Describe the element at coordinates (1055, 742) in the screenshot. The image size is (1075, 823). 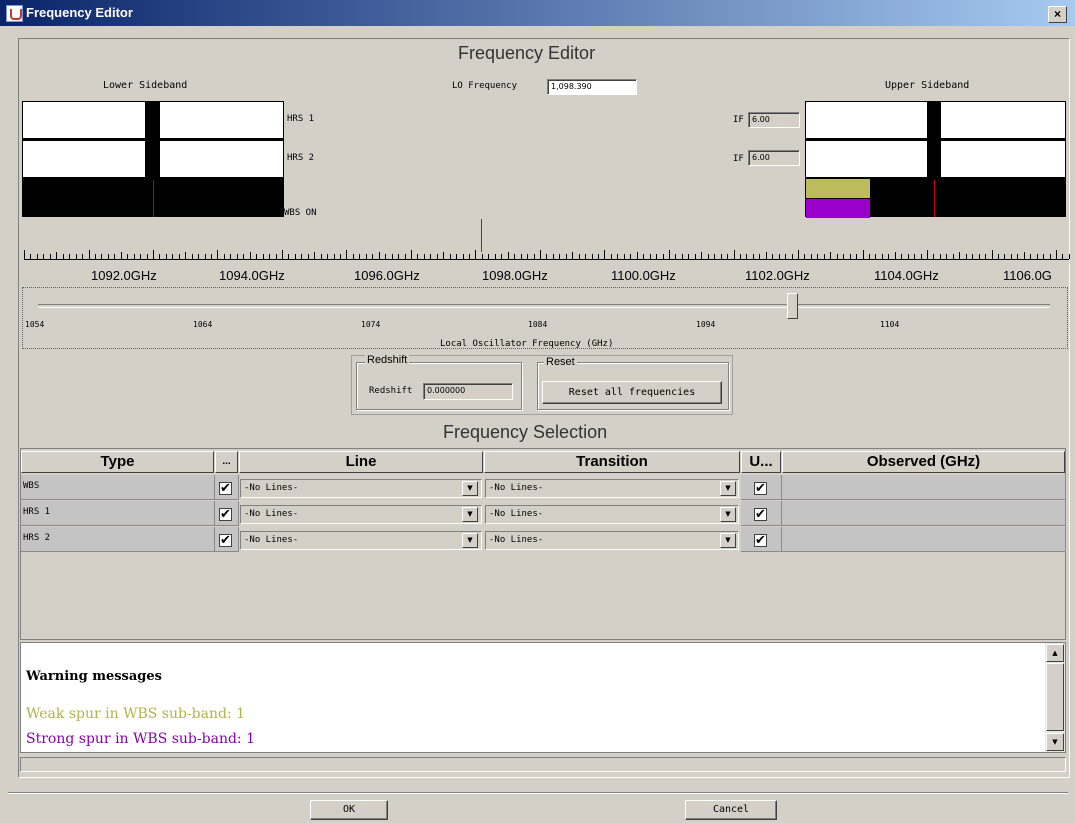
I see `scroll-down-icon: ▼` at that location.